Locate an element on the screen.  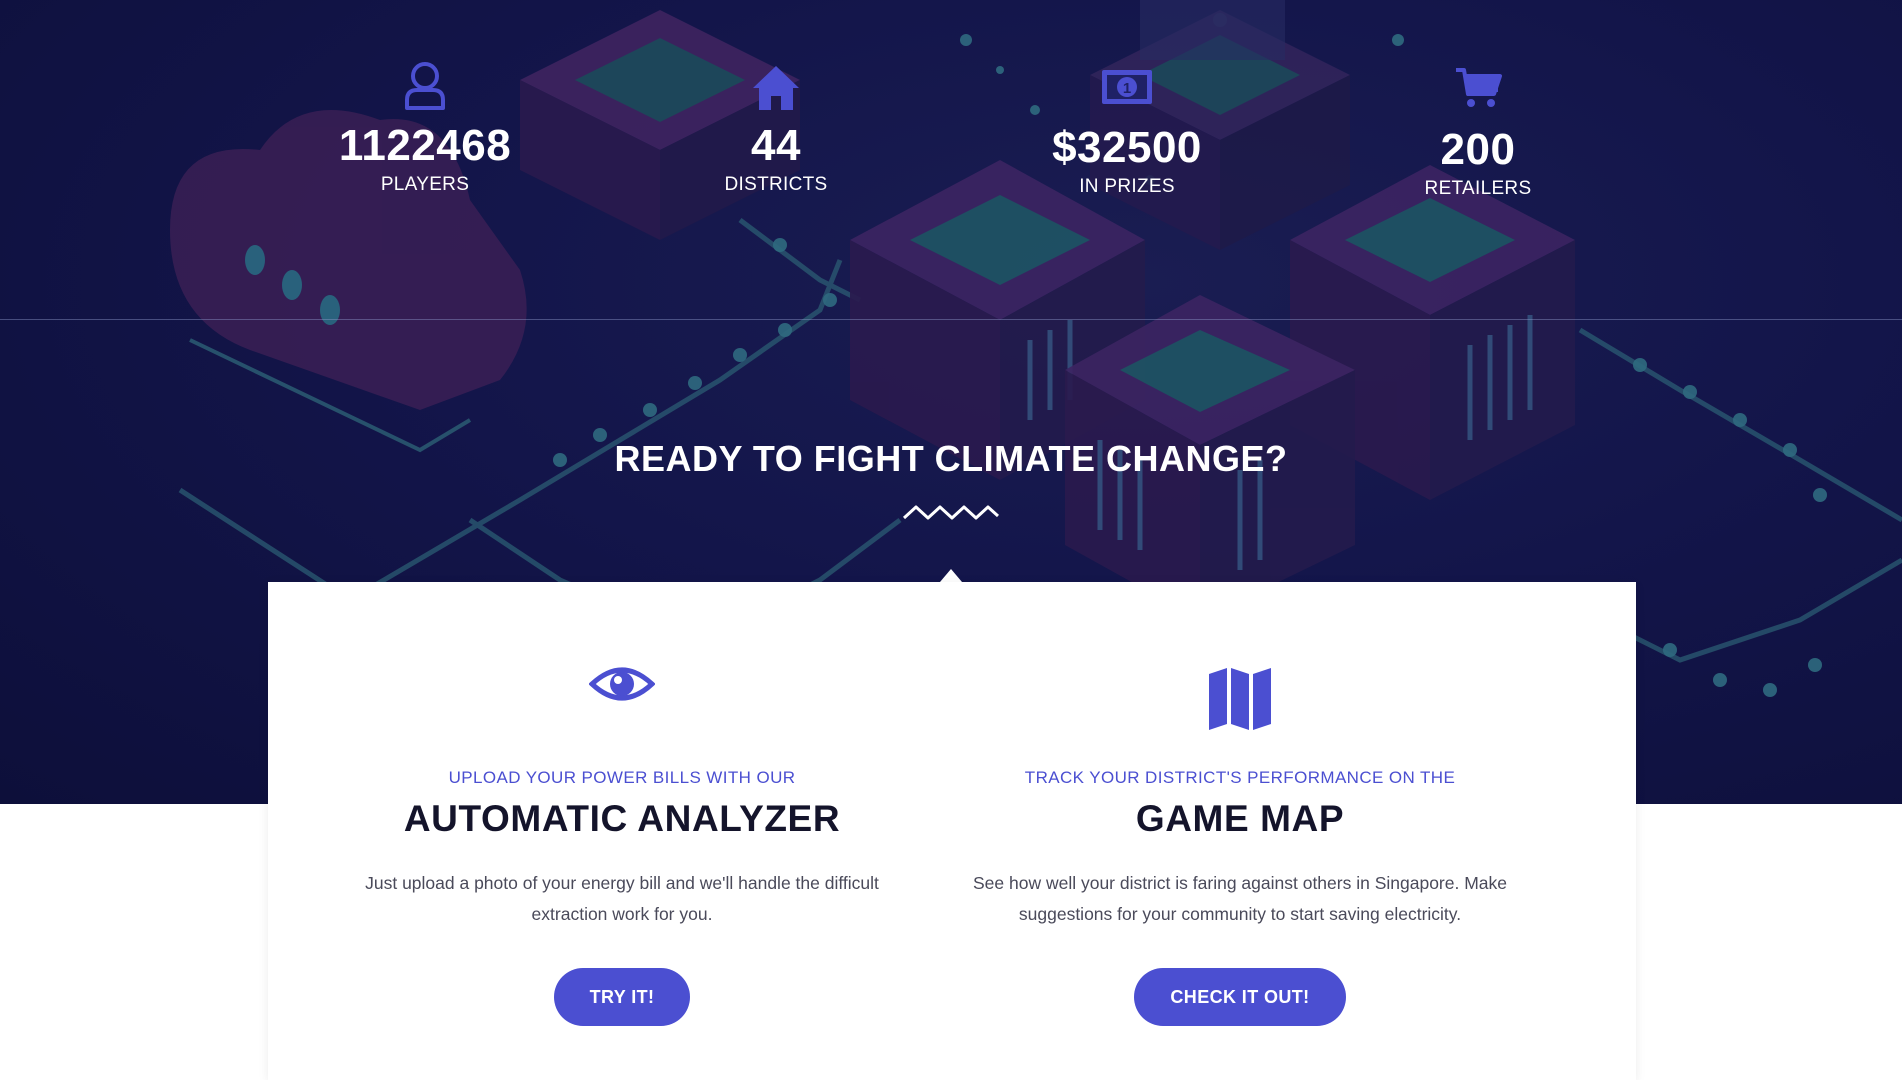
stat-label: RETAILERS is located at coordinates (1478, 188).